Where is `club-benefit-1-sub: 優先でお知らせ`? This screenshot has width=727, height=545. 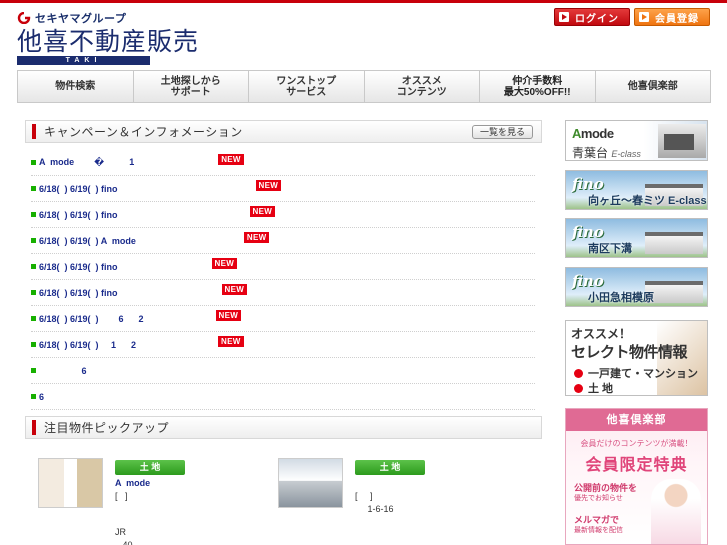 club-benefit-1-sub: 優先でお知らせ is located at coordinates (598, 498).